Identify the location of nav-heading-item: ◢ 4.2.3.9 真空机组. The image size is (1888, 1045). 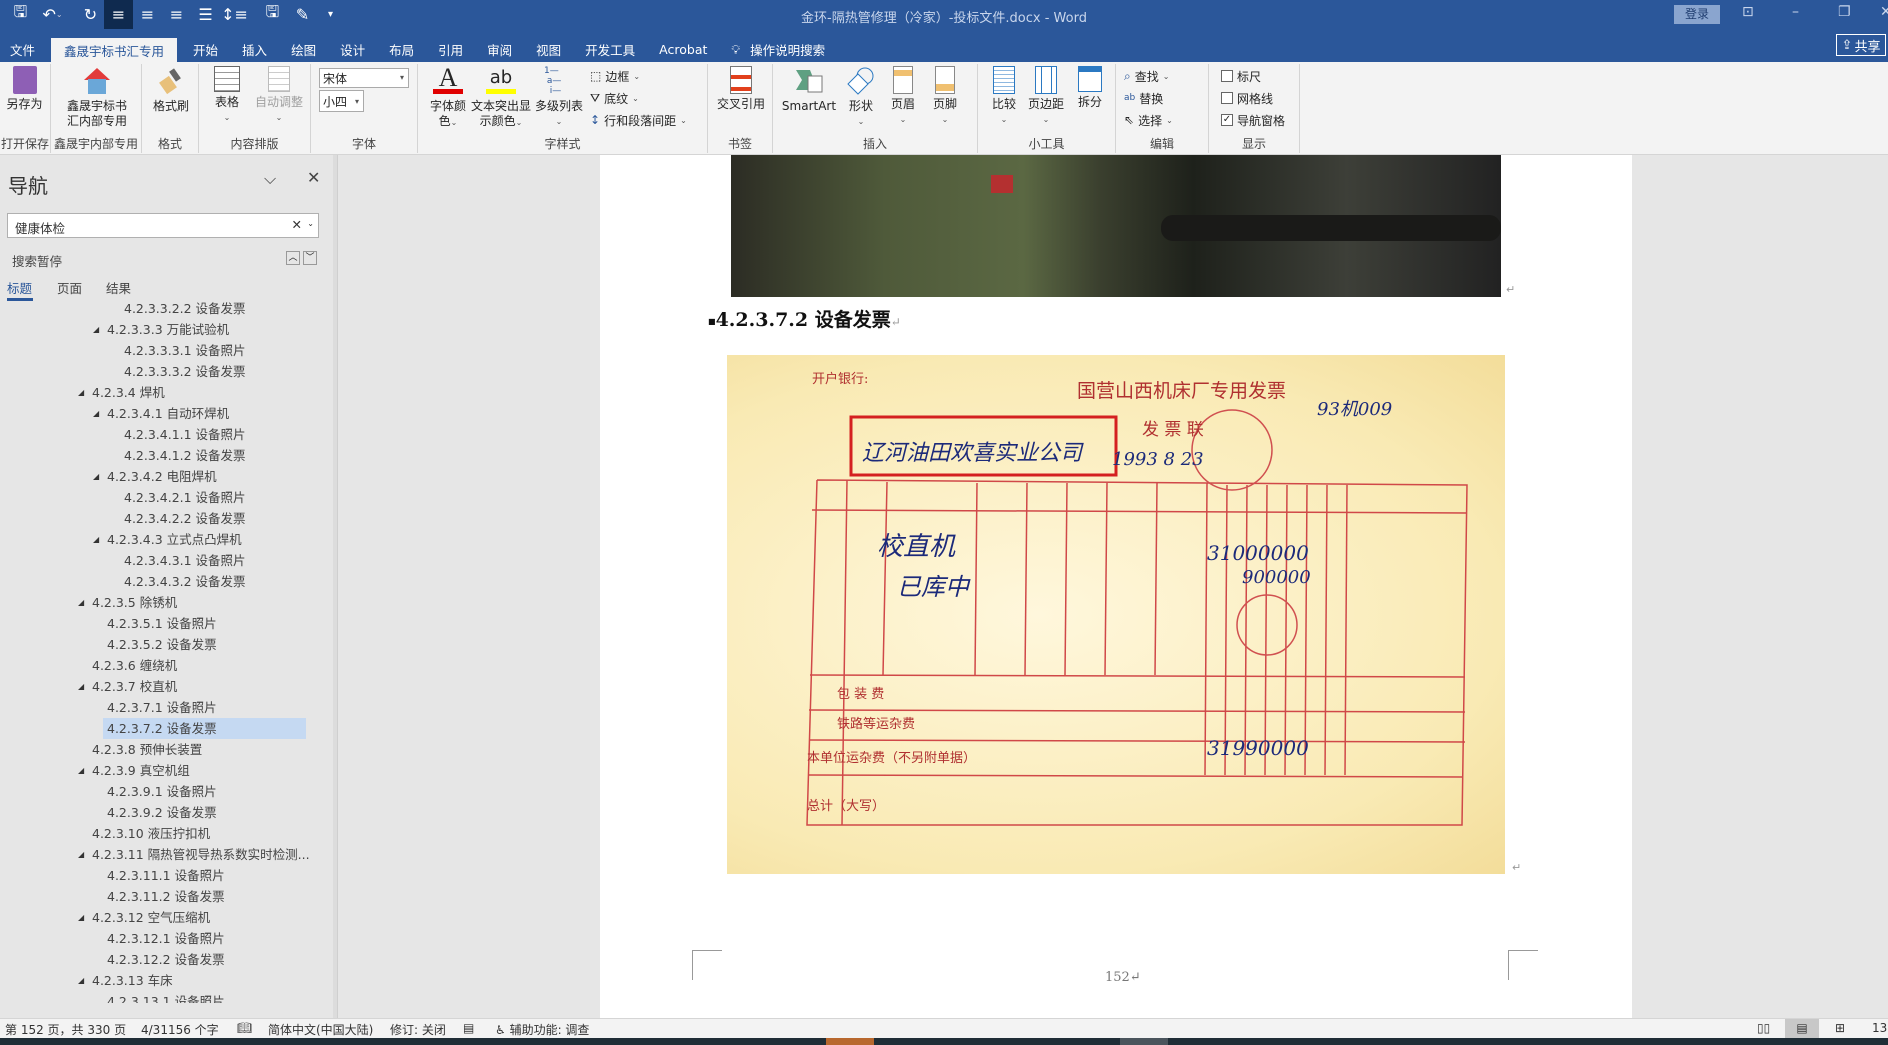
(165, 770).